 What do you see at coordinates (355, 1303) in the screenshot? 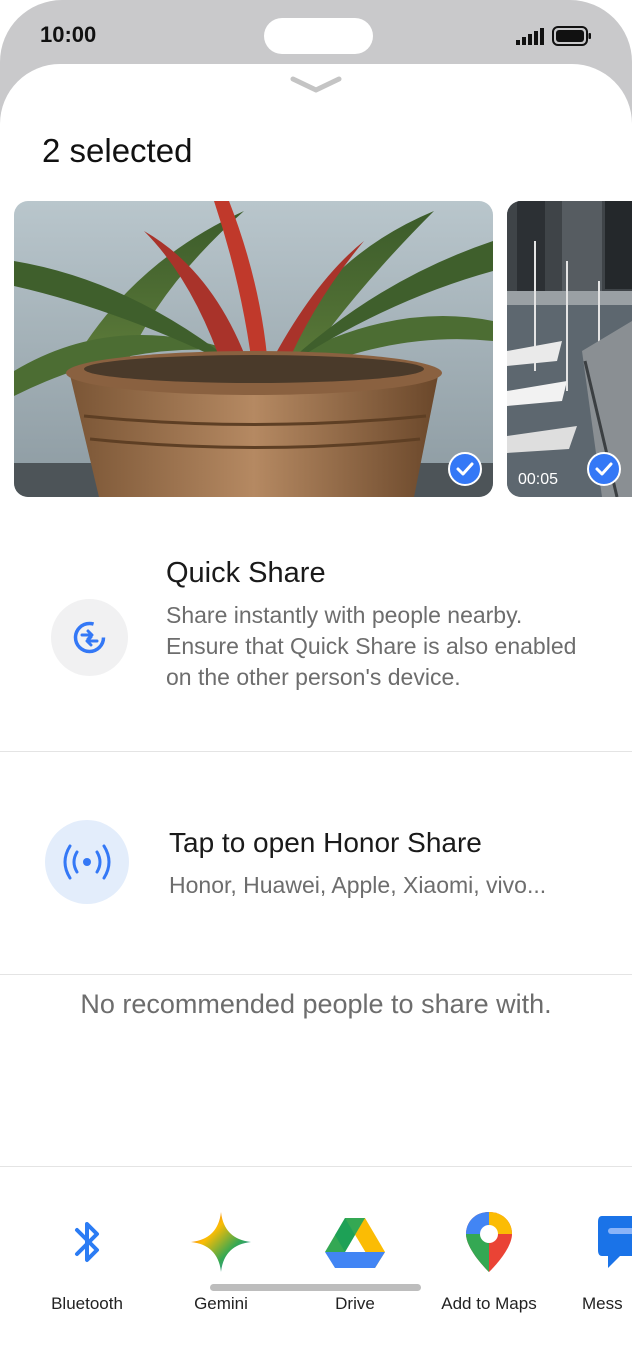
I see `app-label: Drive` at bounding box center [355, 1303].